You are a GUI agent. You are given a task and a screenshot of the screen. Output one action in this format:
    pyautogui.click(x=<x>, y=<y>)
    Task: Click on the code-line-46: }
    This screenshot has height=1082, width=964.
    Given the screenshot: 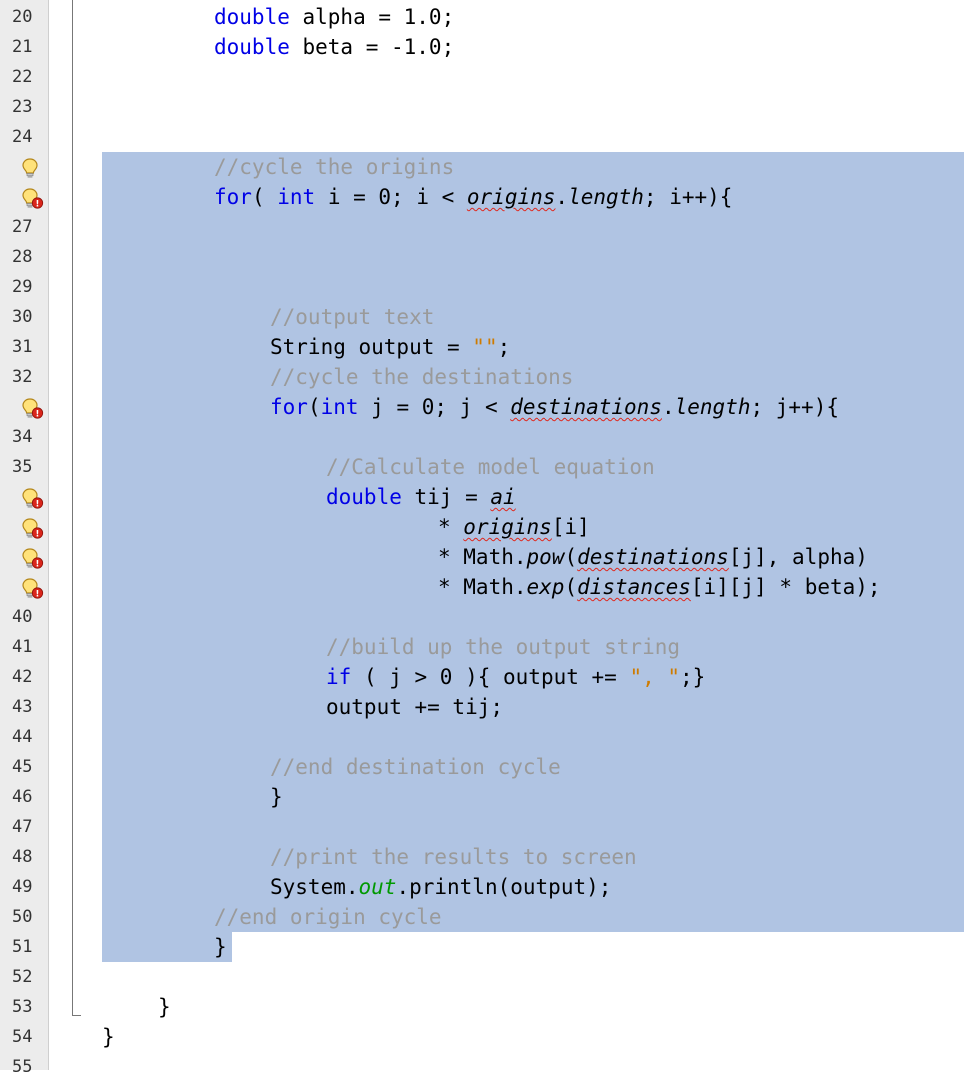 What is the action you would take?
    pyautogui.click(x=276, y=797)
    